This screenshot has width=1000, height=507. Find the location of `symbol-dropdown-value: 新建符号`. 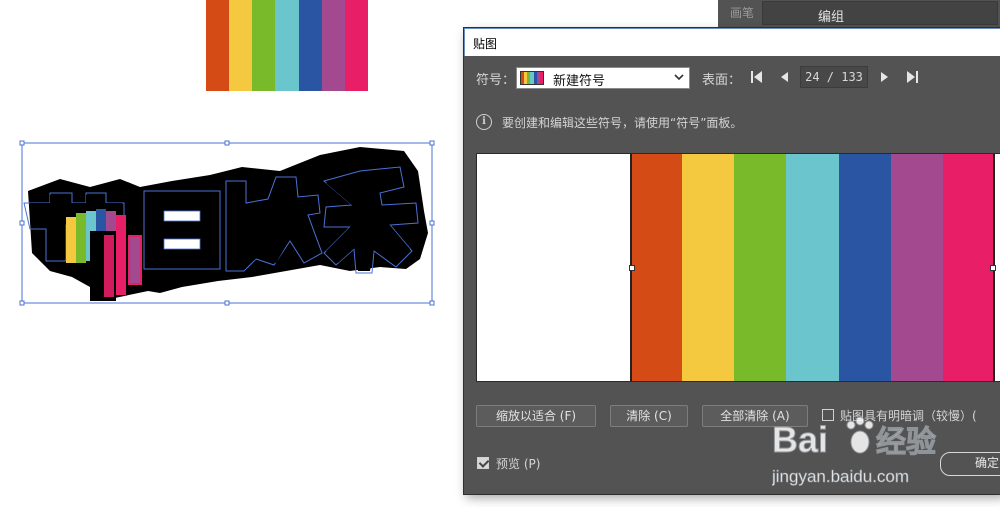

symbol-dropdown-value: 新建符号 is located at coordinates (579, 81).